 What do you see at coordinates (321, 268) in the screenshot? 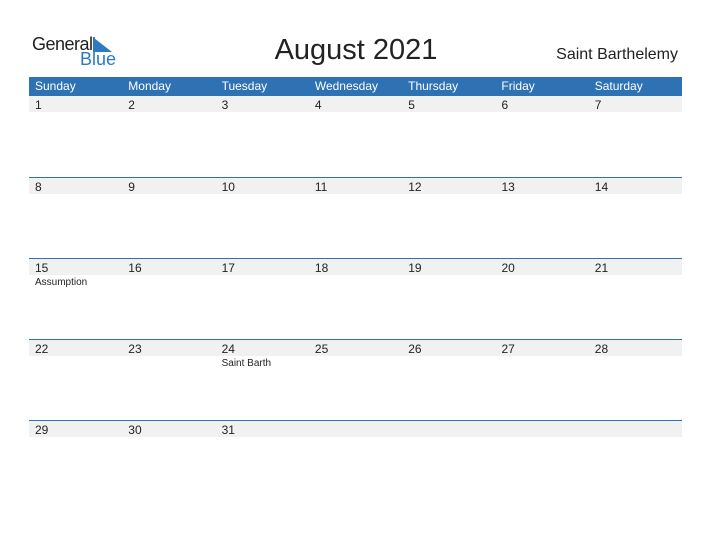
I see `day-number: 18` at bounding box center [321, 268].